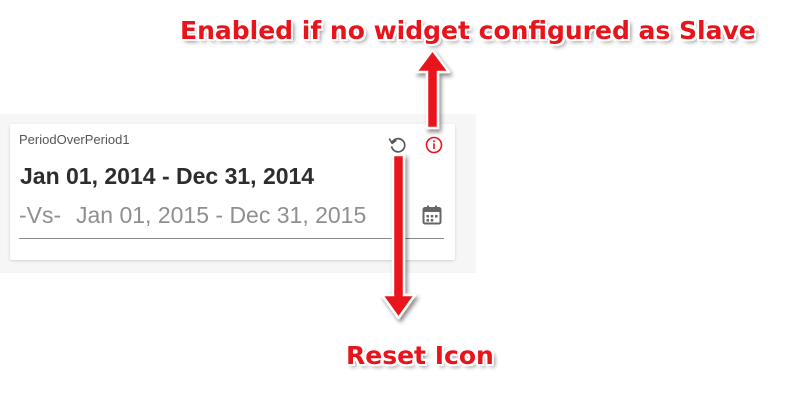 The width and height of the screenshot is (794, 408). What do you see at coordinates (40, 215) in the screenshot?
I see `comparison-prefix: -Vs-` at bounding box center [40, 215].